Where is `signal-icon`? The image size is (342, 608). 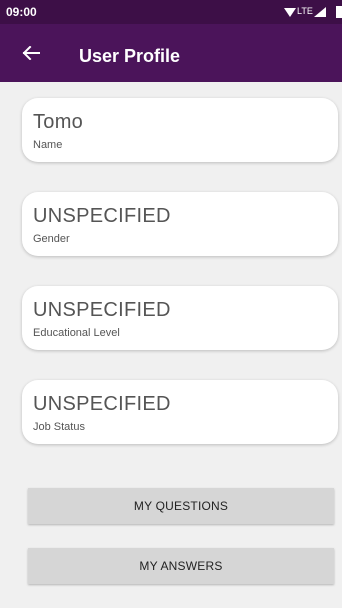
signal-icon is located at coordinates (320, 12).